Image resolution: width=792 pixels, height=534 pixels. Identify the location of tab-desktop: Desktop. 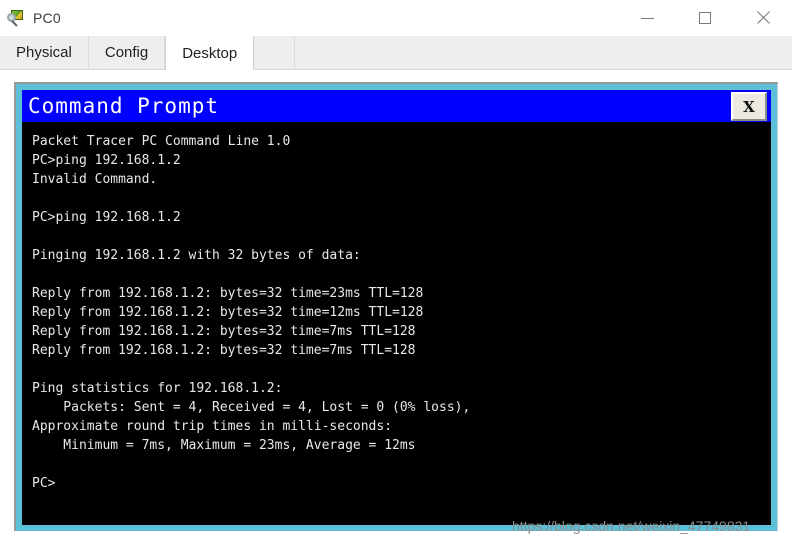
(210, 53).